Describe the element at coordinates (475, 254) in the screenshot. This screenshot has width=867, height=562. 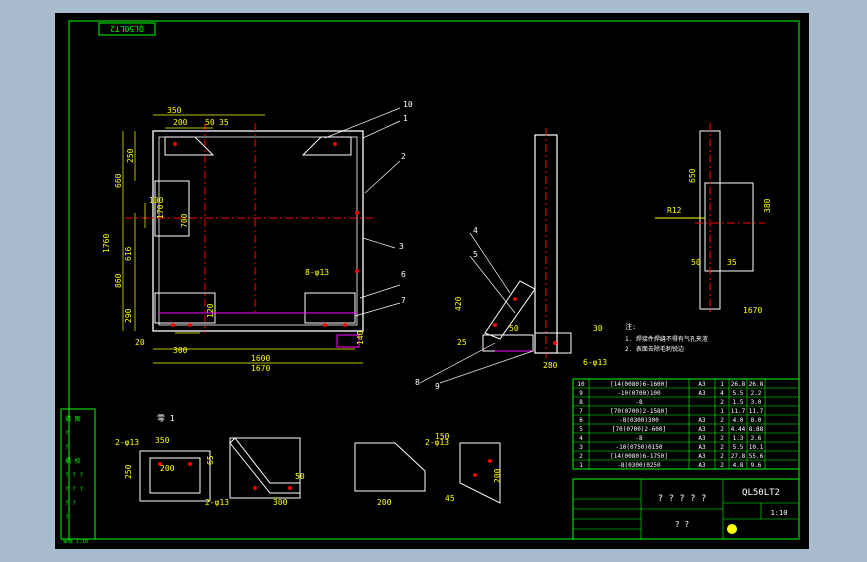
I see `callout-5: 5` at that location.